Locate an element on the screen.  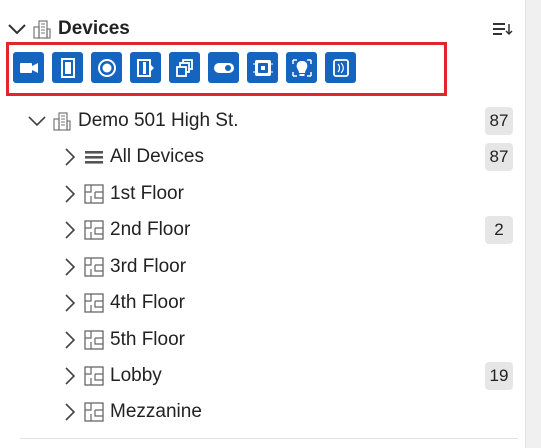
tree-item-label: Lobby is located at coordinates (136, 375).